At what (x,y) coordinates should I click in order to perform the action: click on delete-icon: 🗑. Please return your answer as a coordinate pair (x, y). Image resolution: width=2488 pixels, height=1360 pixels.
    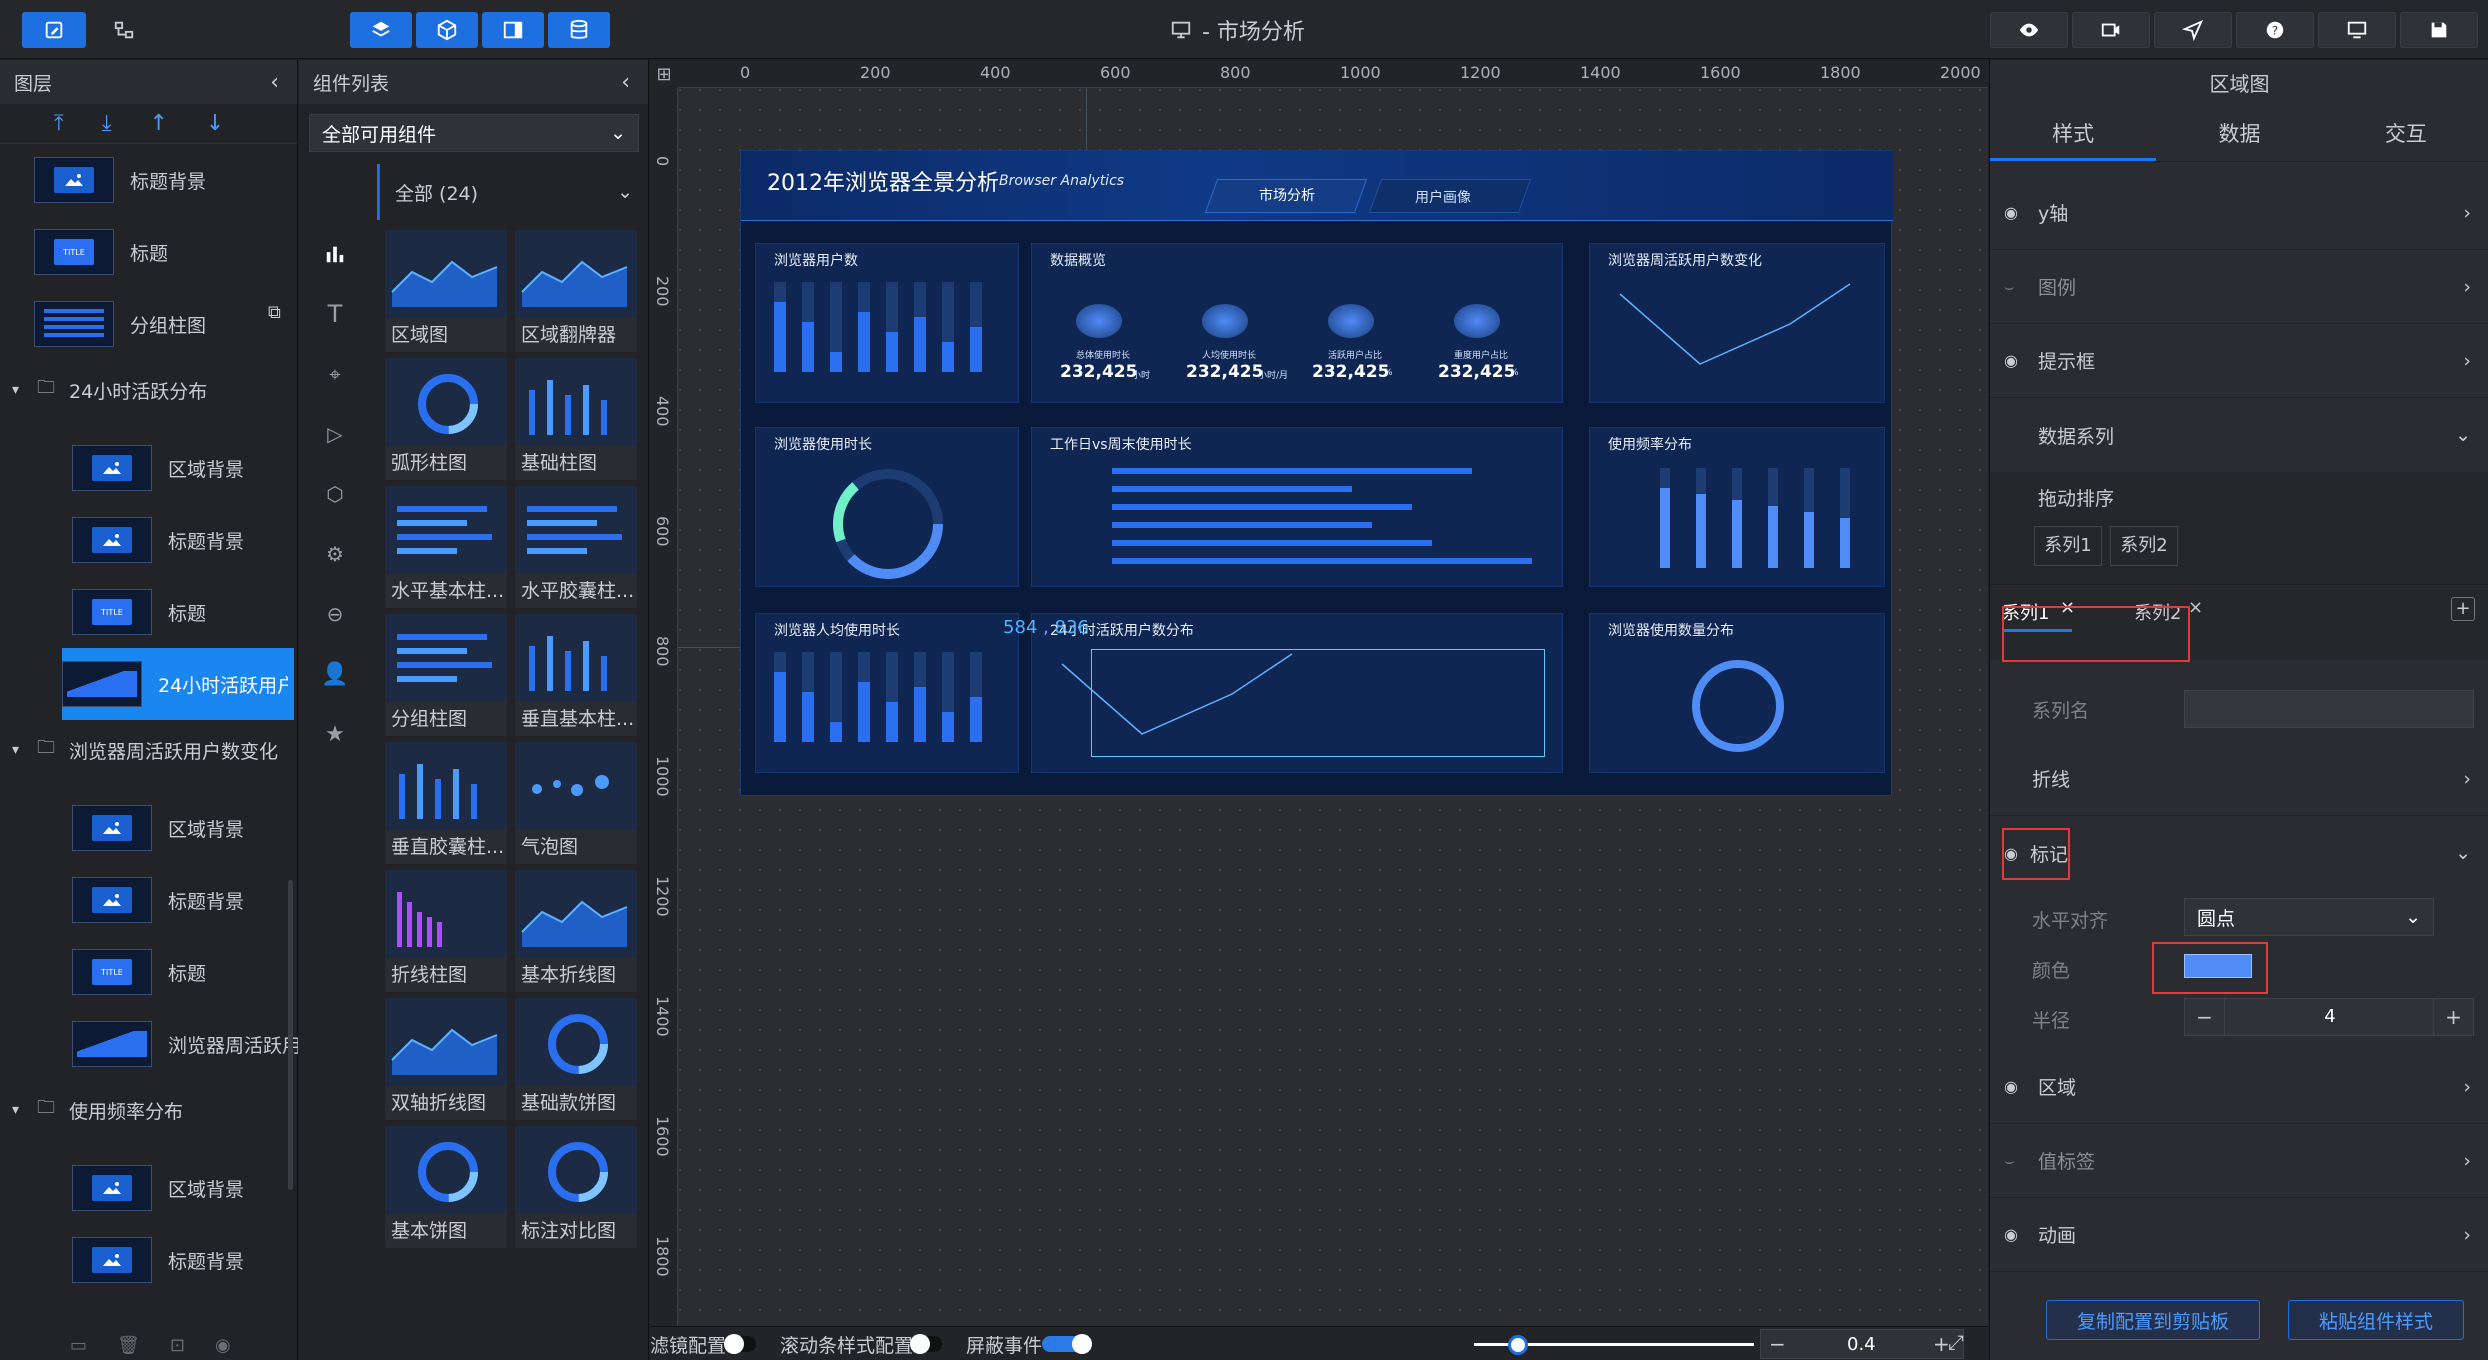
    Looking at the image, I should click on (128, 1345).